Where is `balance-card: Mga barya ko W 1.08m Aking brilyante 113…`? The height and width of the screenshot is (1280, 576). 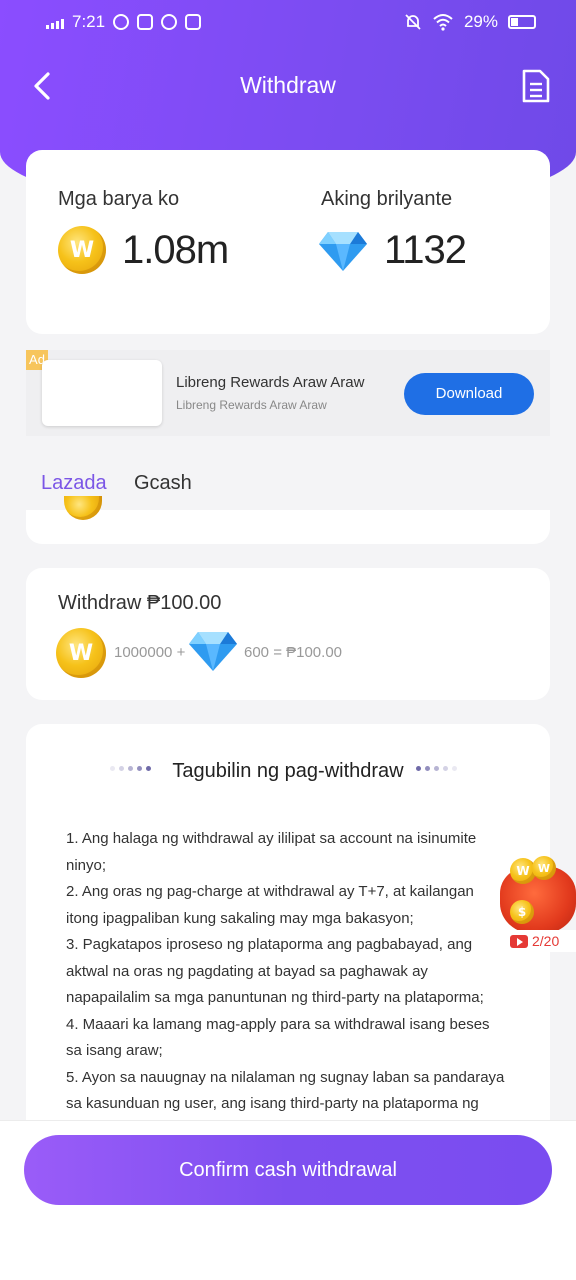 balance-card: Mga barya ko W 1.08m Aking brilyante 113… is located at coordinates (288, 242).